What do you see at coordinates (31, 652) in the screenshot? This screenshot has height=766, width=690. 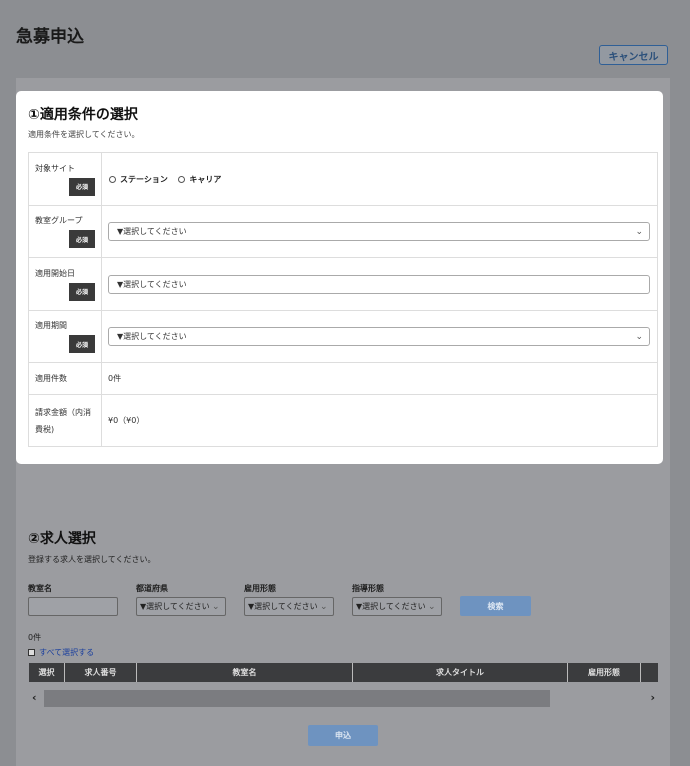 I see `checkbox-icon` at bounding box center [31, 652].